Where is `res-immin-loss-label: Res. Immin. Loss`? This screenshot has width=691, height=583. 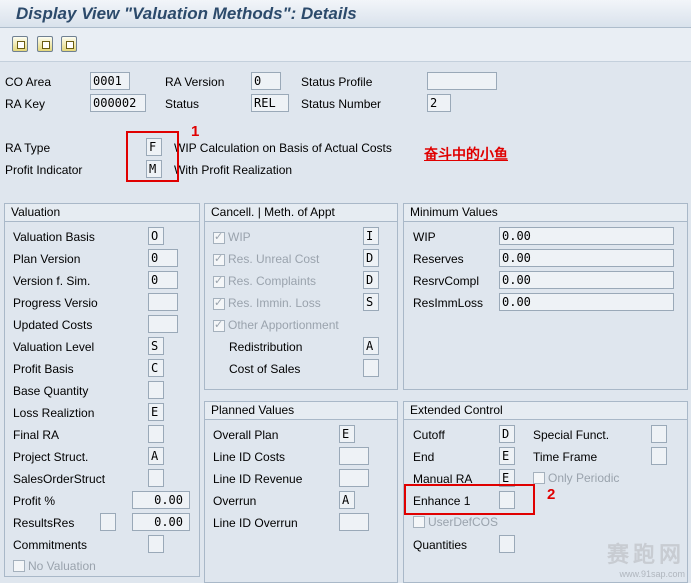
res-immin-loss-label: Res. Immin. Loss is located at coordinates (274, 303).